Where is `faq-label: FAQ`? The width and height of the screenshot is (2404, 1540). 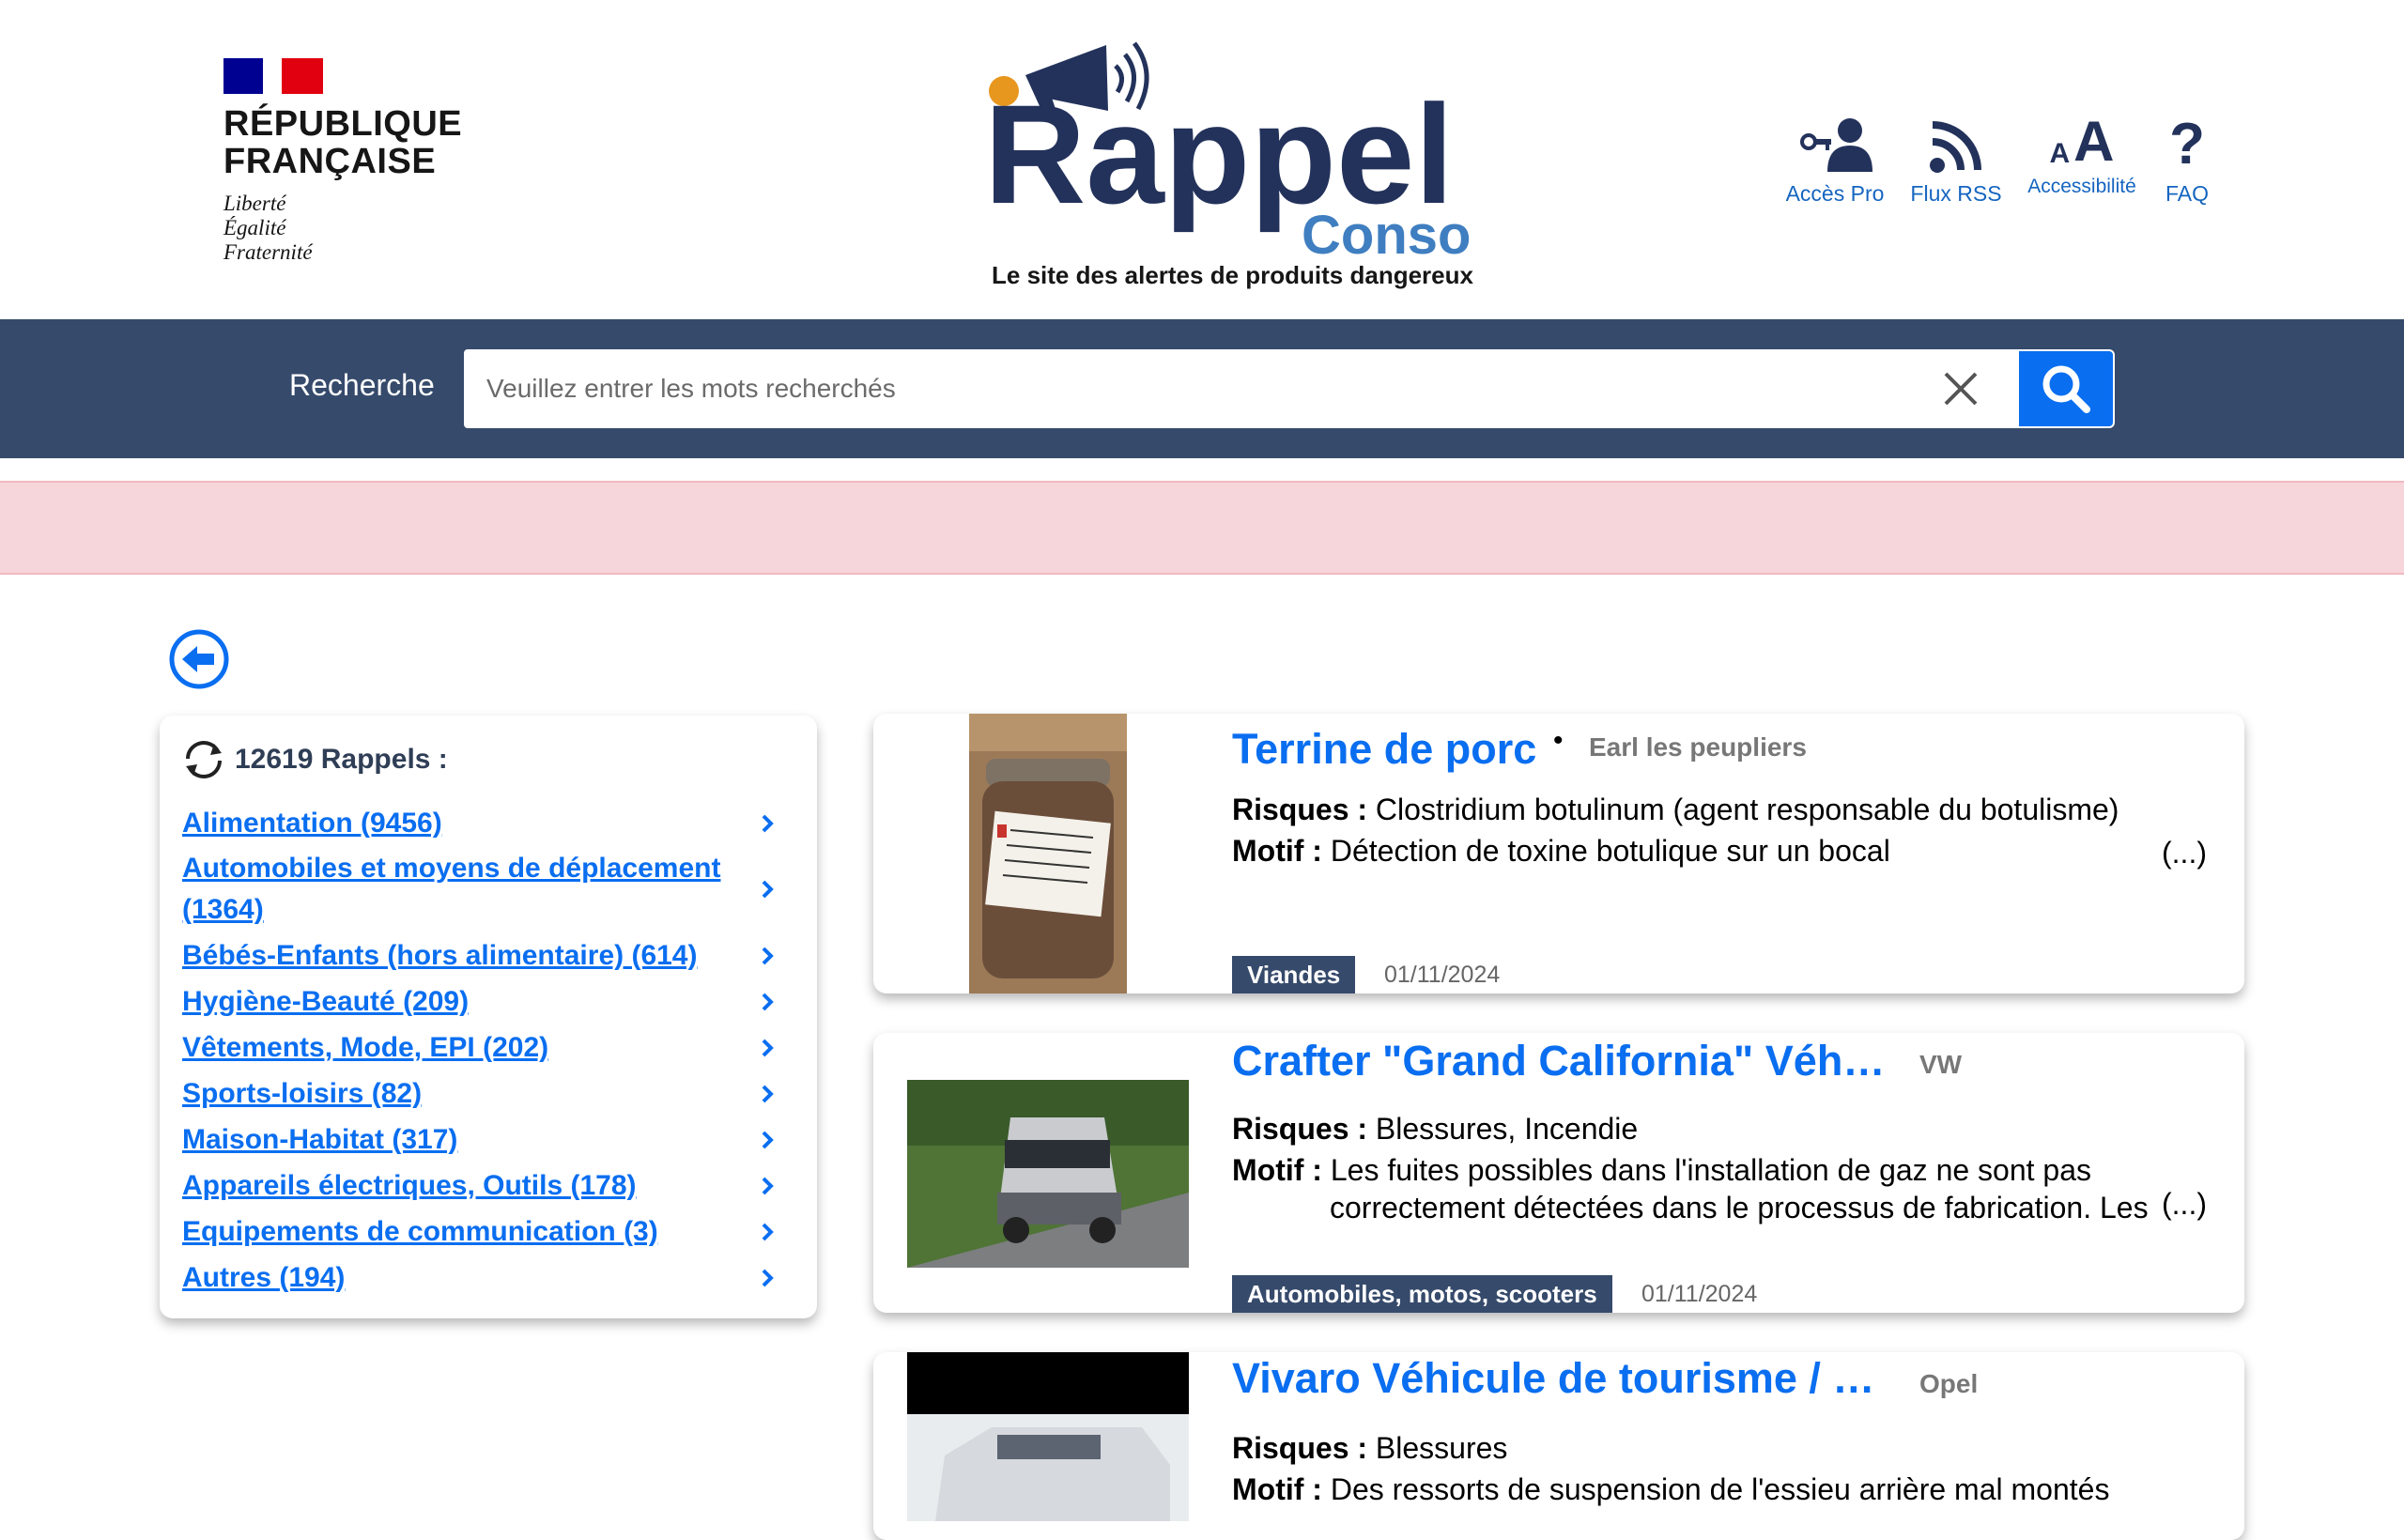 faq-label: FAQ is located at coordinates (2187, 193).